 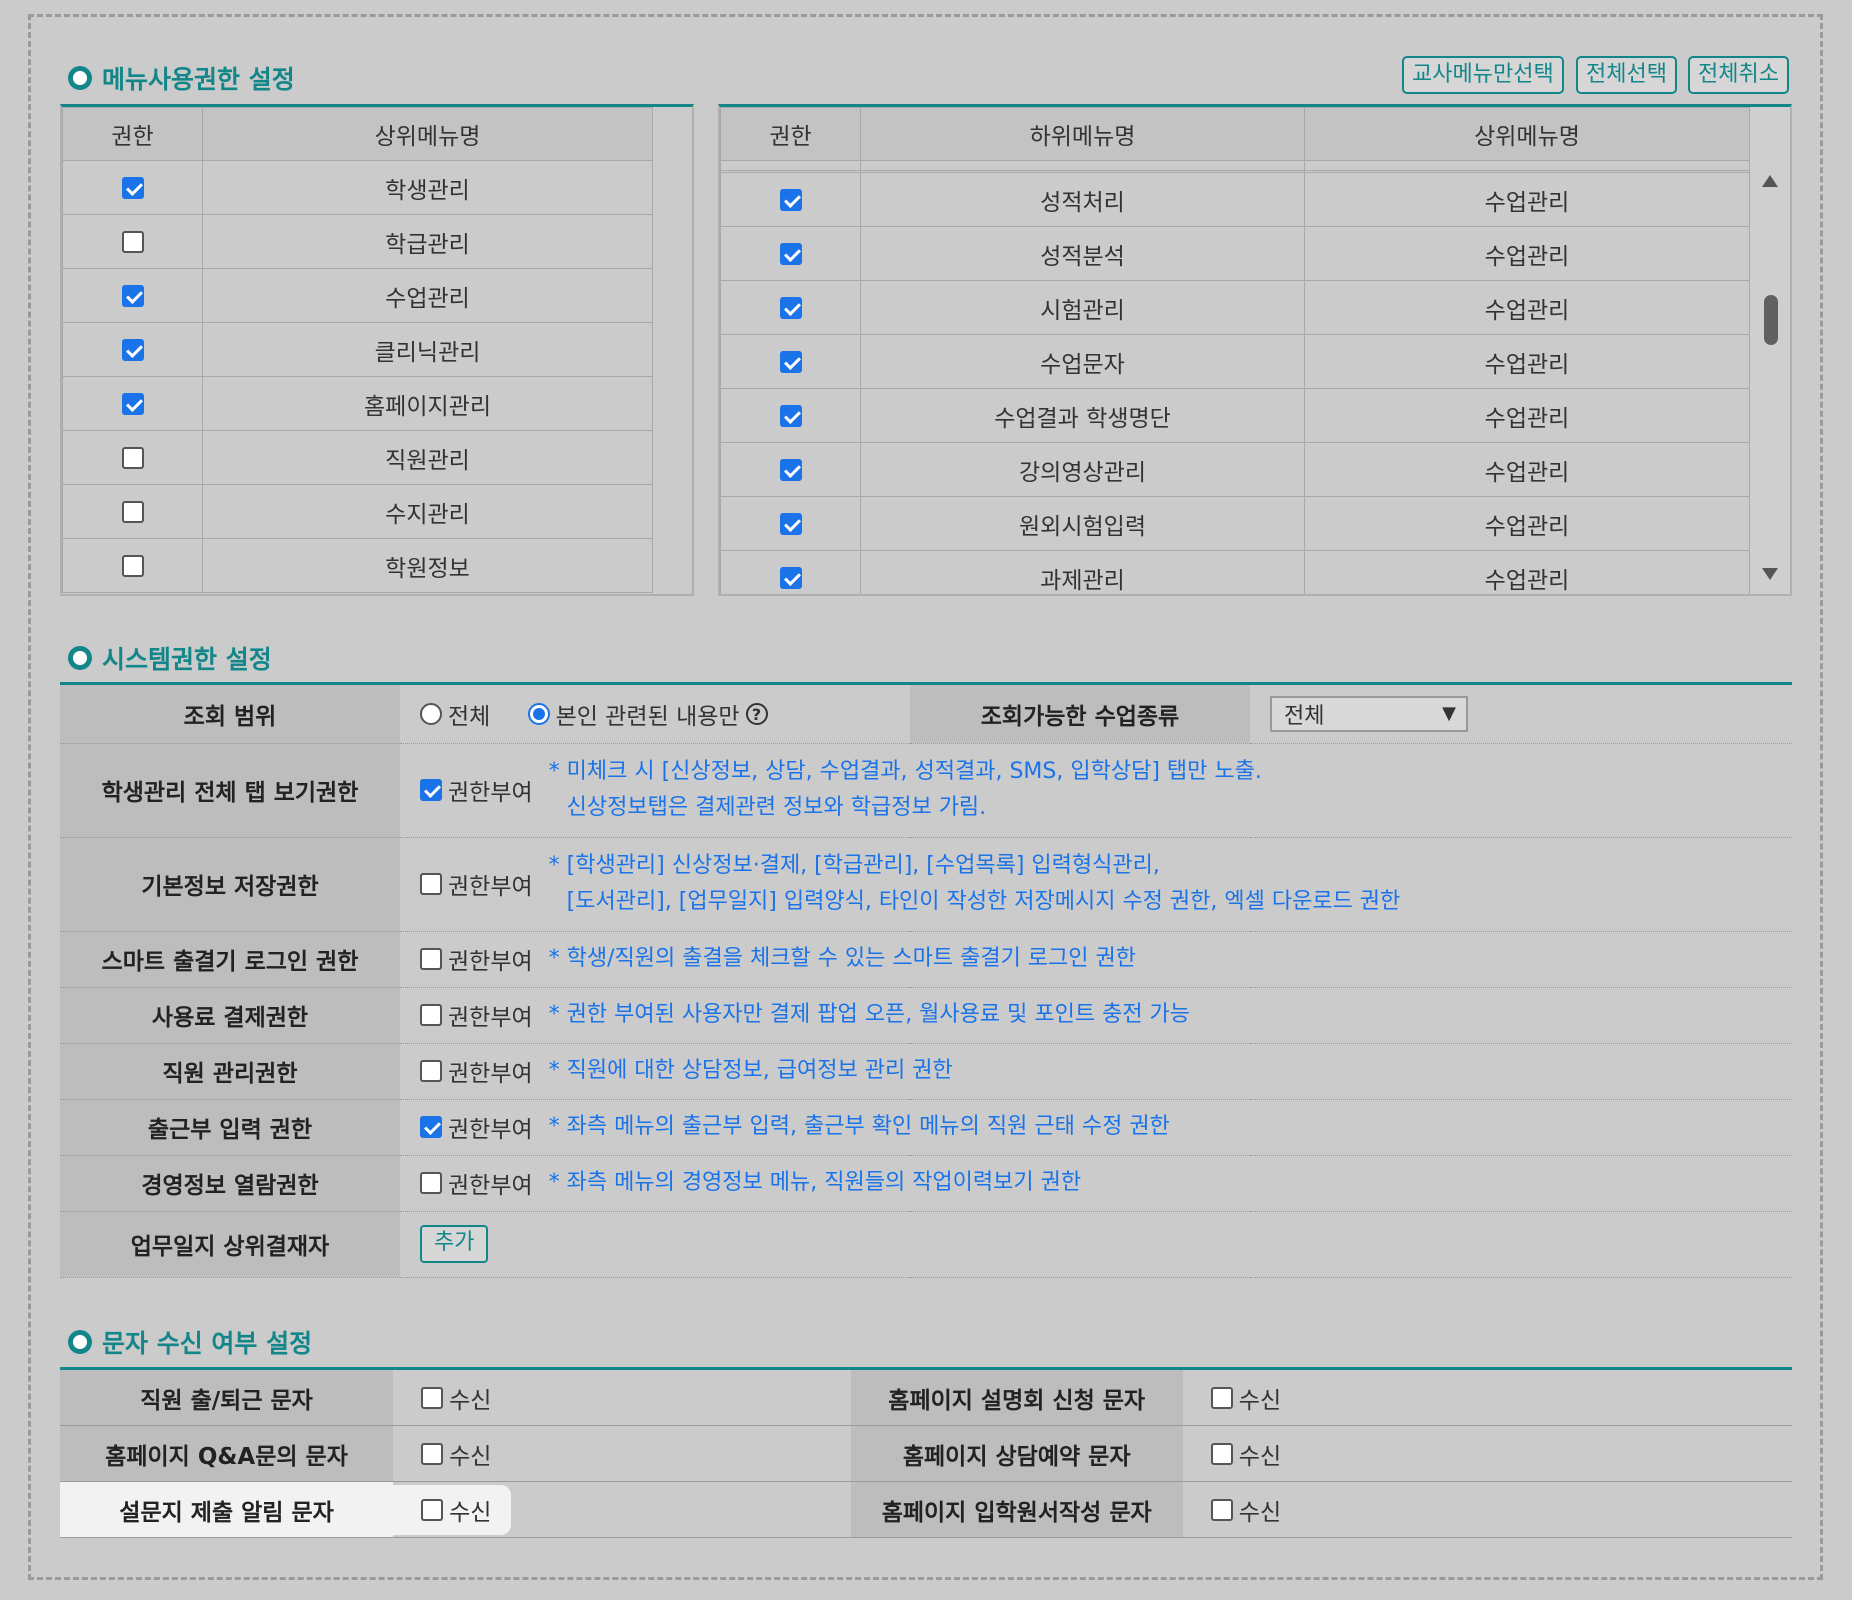 I want to click on scroll-thumb, so click(x=1771, y=320).